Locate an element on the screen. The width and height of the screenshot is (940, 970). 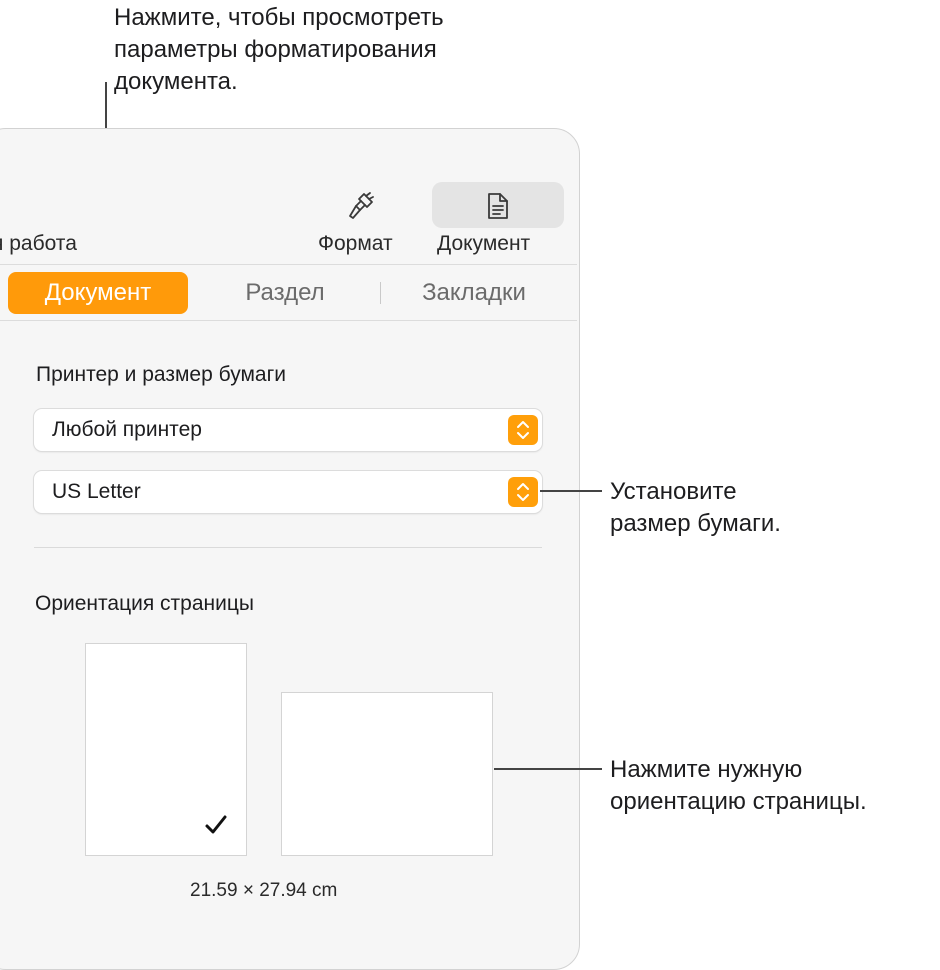
document-icon is located at coordinates (498, 208).